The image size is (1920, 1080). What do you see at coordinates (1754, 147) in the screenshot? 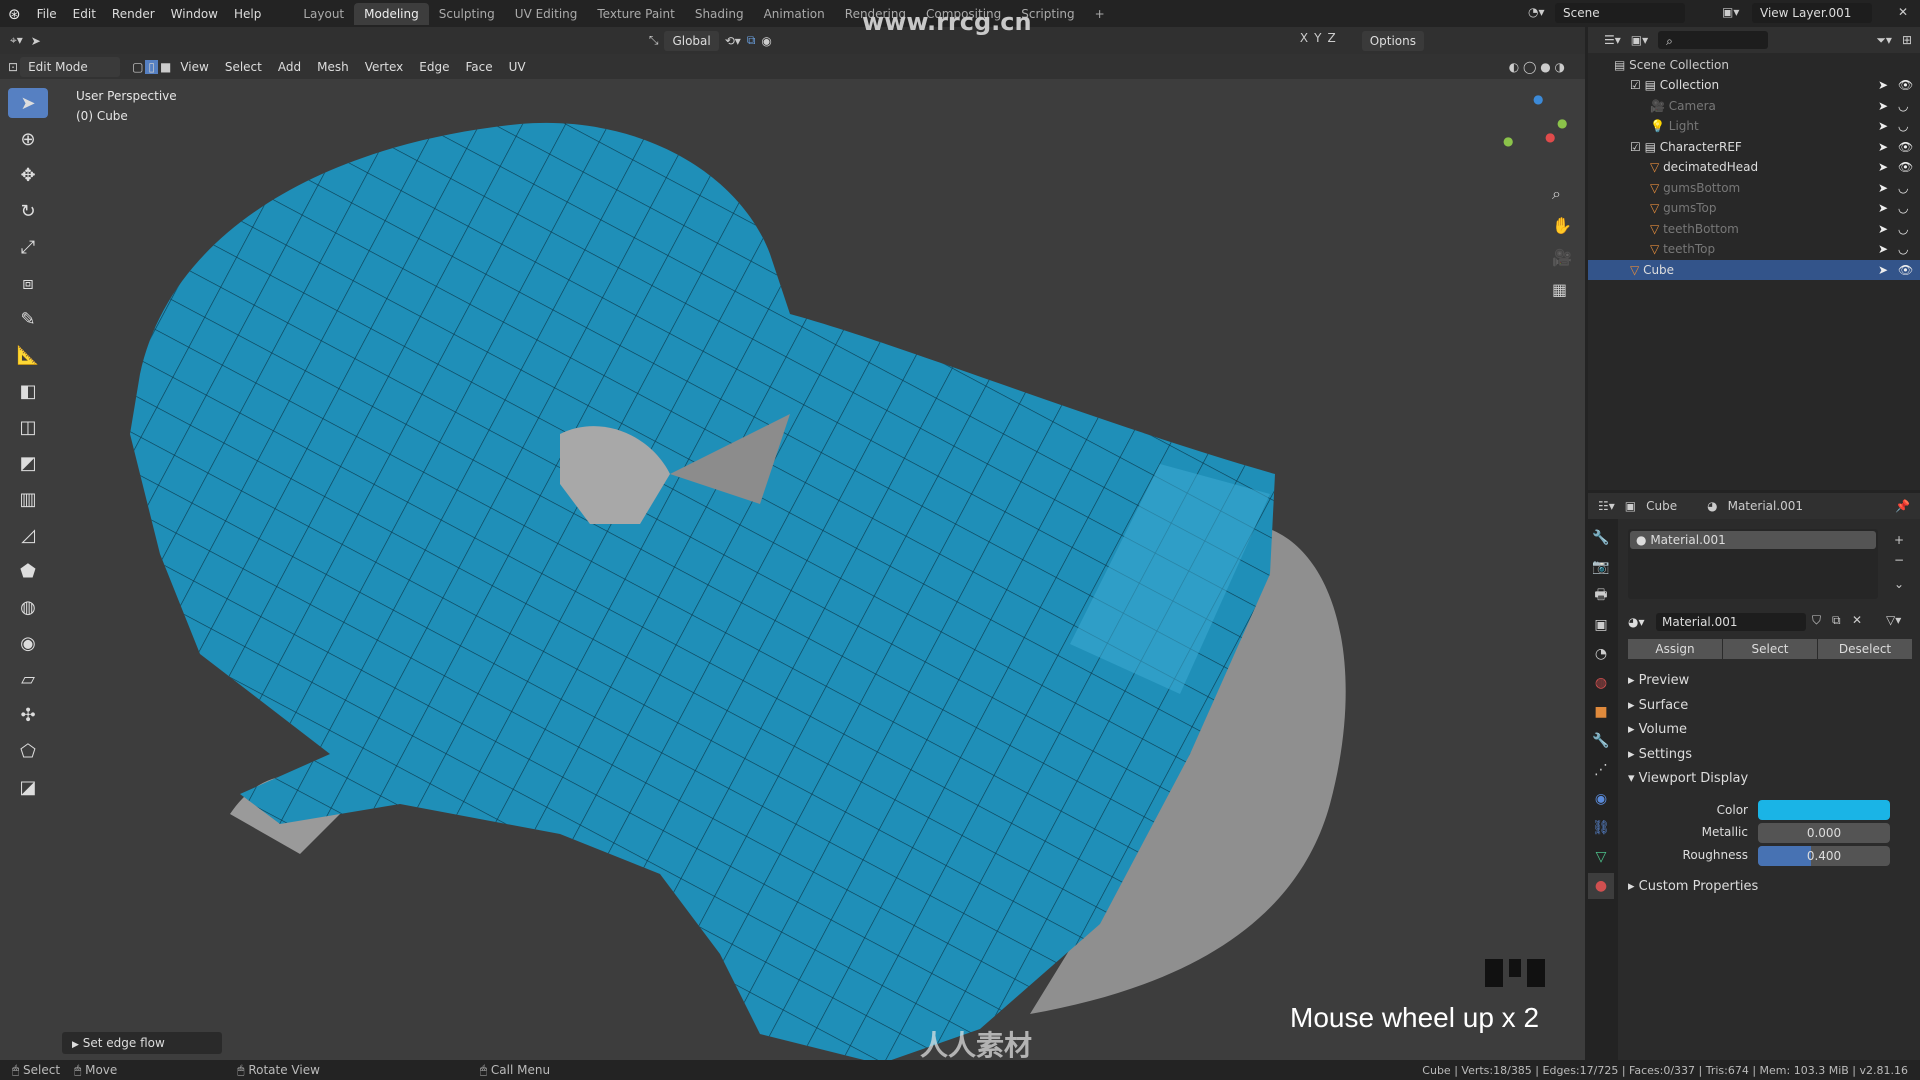
I see `outliner-item: ☑ ▤ CharacterREF ➤ 👁` at bounding box center [1754, 147].